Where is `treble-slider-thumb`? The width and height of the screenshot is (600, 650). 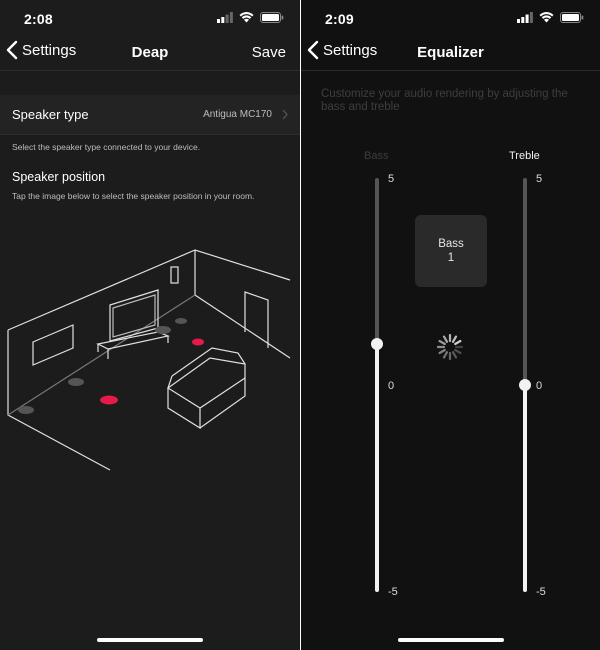 treble-slider-thumb is located at coordinates (525, 385).